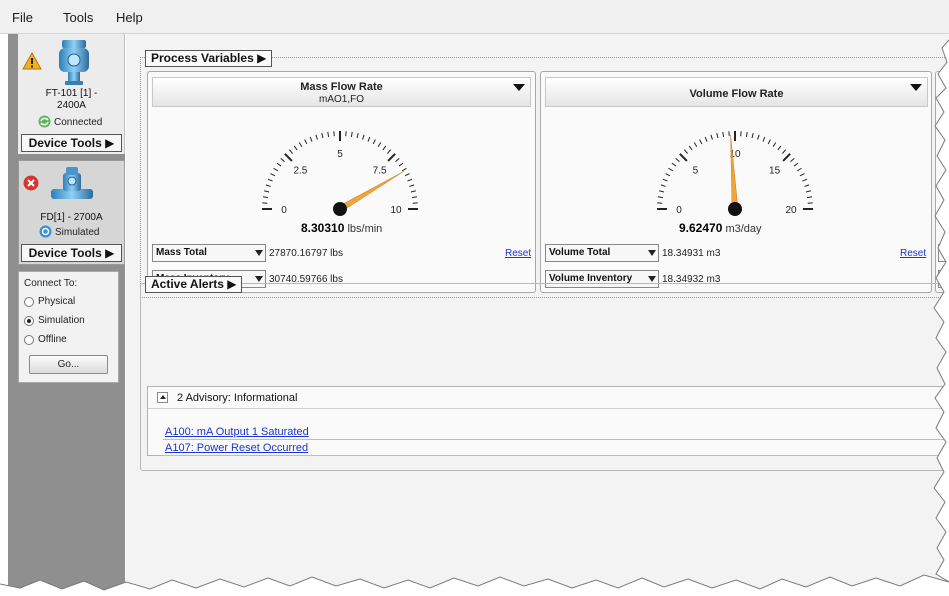 This screenshot has height=596, width=949. What do you see at coordinates (51, 283) in the screenshot?
I see `connect-to-title: Connect To:` at bounding box center [51, 283].